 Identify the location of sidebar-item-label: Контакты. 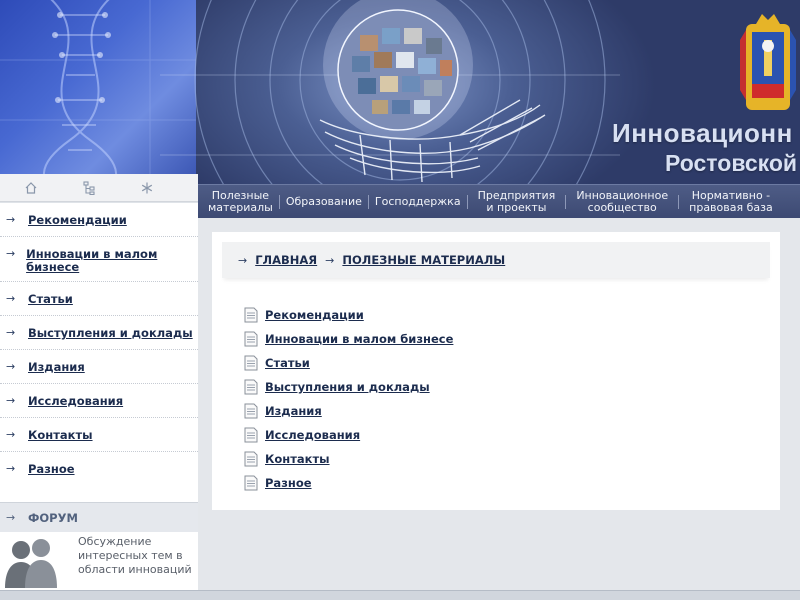
(60, 430).